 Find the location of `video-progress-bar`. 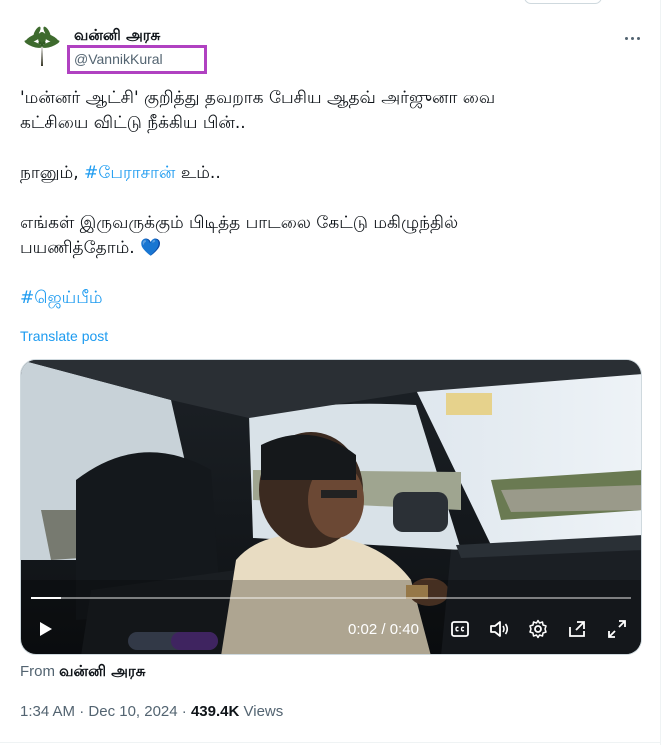

video-progress-bar is located at coordinates (331, 598).